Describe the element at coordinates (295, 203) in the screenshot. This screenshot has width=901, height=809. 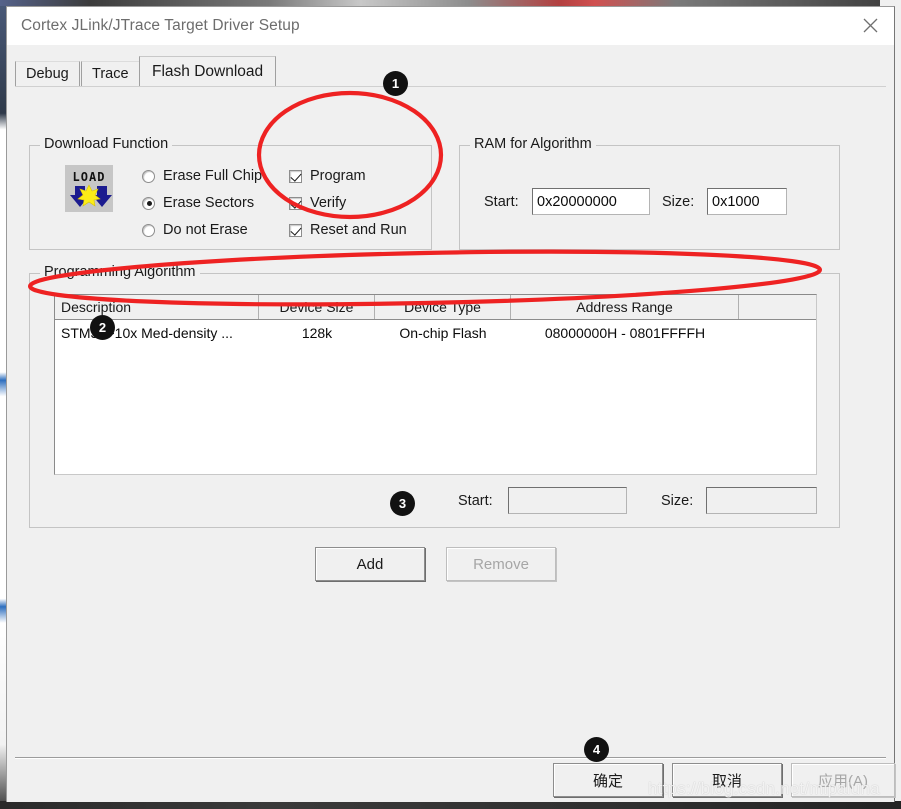
I see `checkbox-mark-verify` at that location.